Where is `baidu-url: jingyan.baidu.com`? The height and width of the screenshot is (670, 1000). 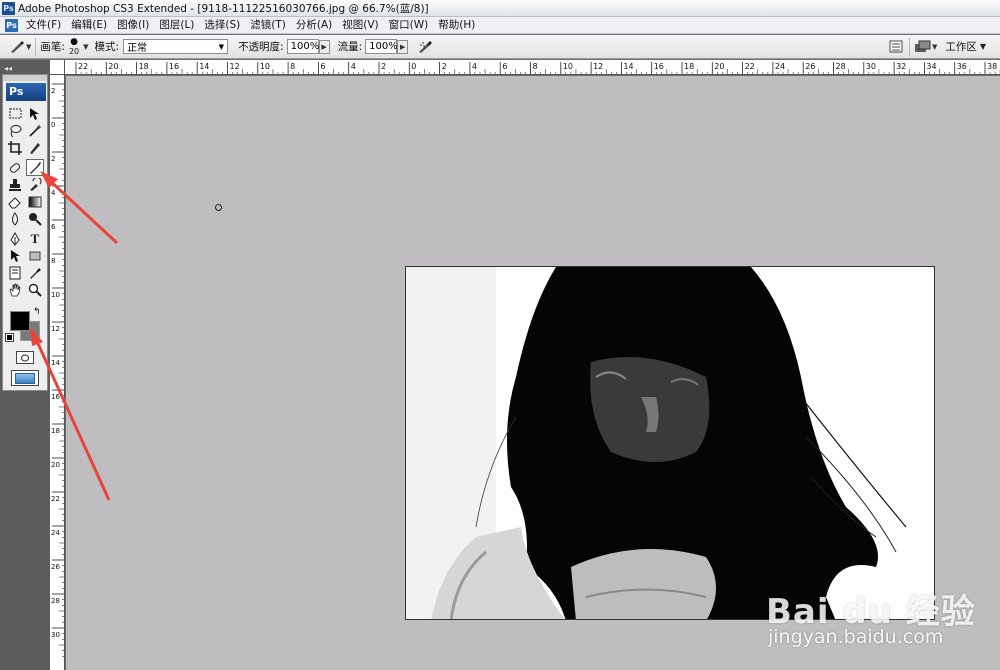 baidu-url: jingyan.baidu.com is located at coordinates (856, 637).